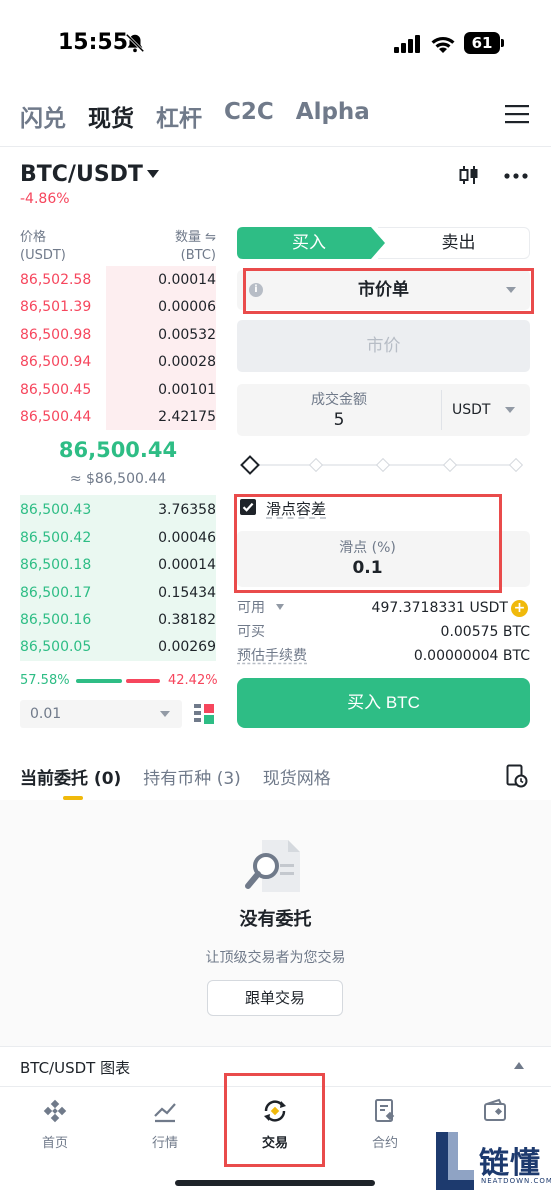 This screenshot has width=551, height=1200. Describe the element at coordinates (164, 1143) in the screenshot. I see `nav-markets-label: 行情` at that location.